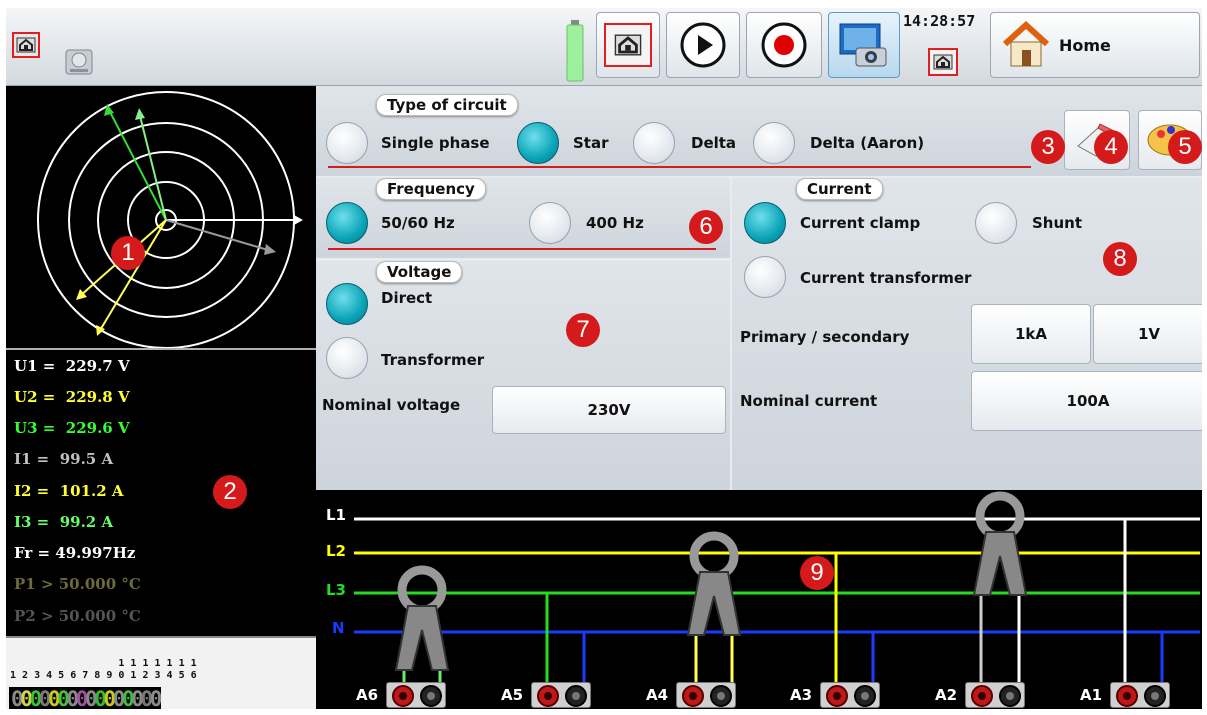 The width and height of the screenshot is (1207, 715). What do you see at coordinates (1086, 401) in the screenshot?
I see `nominal-current-button: 100A` at bounding box center [1086, 401].